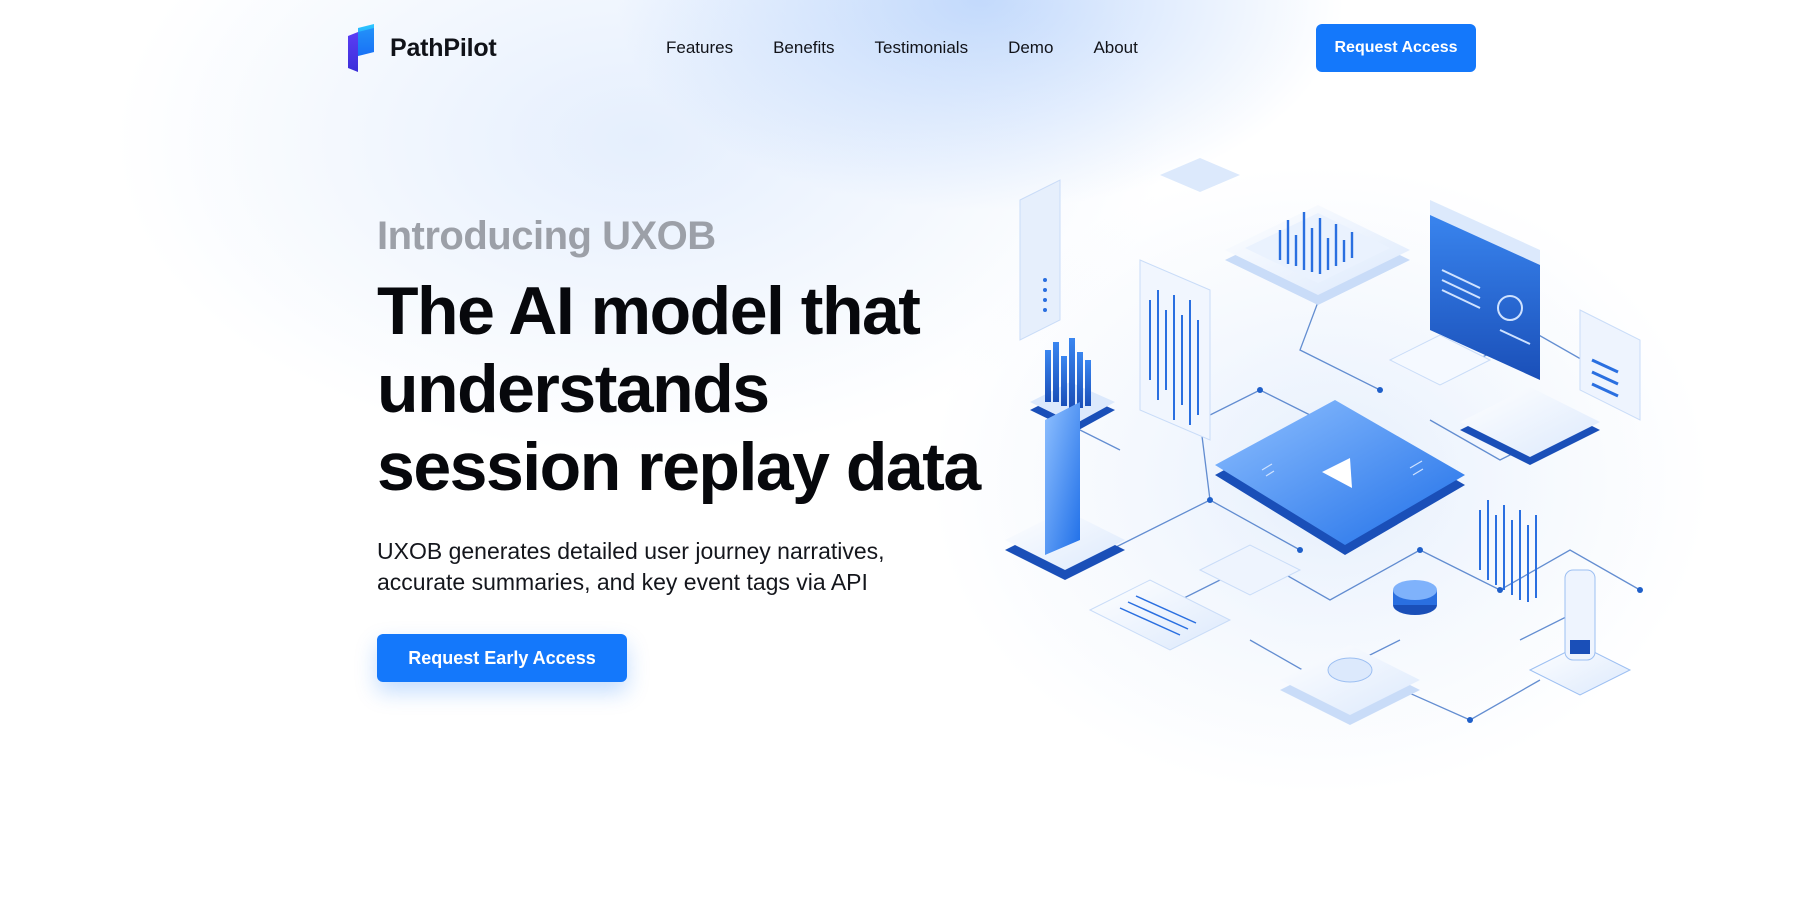 The height and width of the screenshot is (897, 1808). What do you see at coordinates (361, 48) in the screenshot?
I see `pathpilot-logo-icon` at bounding box center [361, 48].